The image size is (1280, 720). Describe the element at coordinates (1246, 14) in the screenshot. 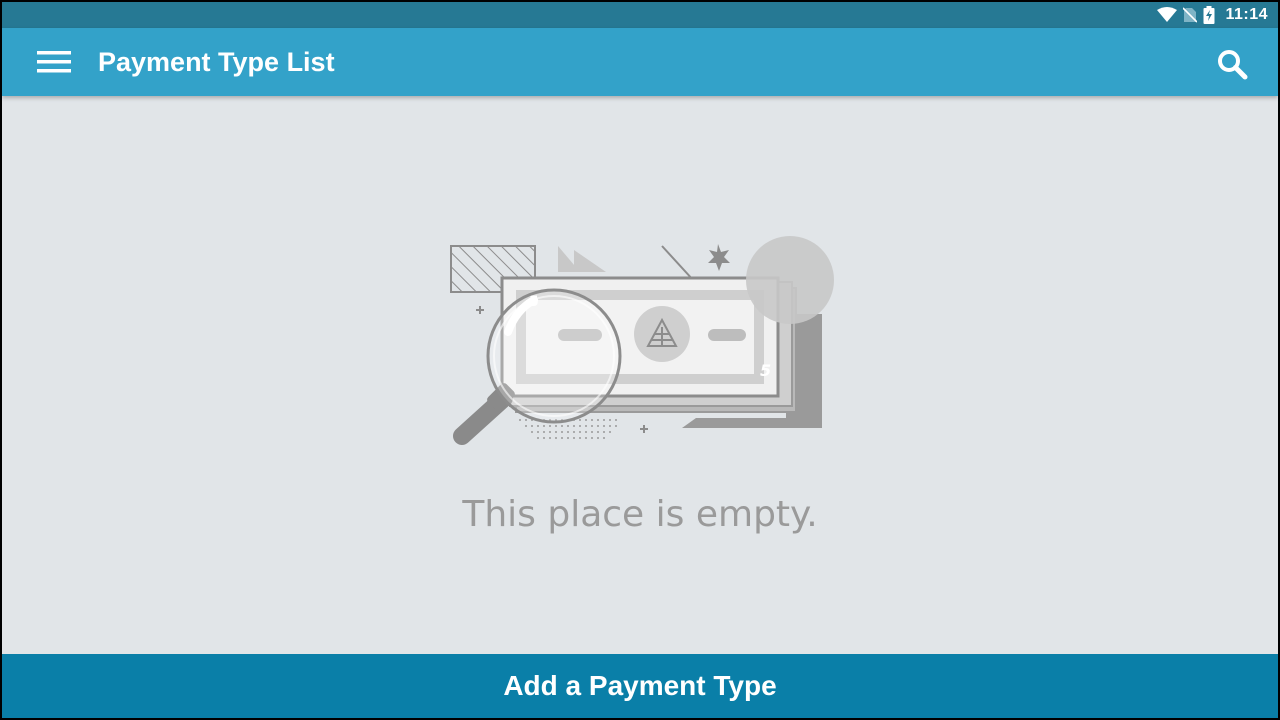

I see `status-time: 11:14` at that location.